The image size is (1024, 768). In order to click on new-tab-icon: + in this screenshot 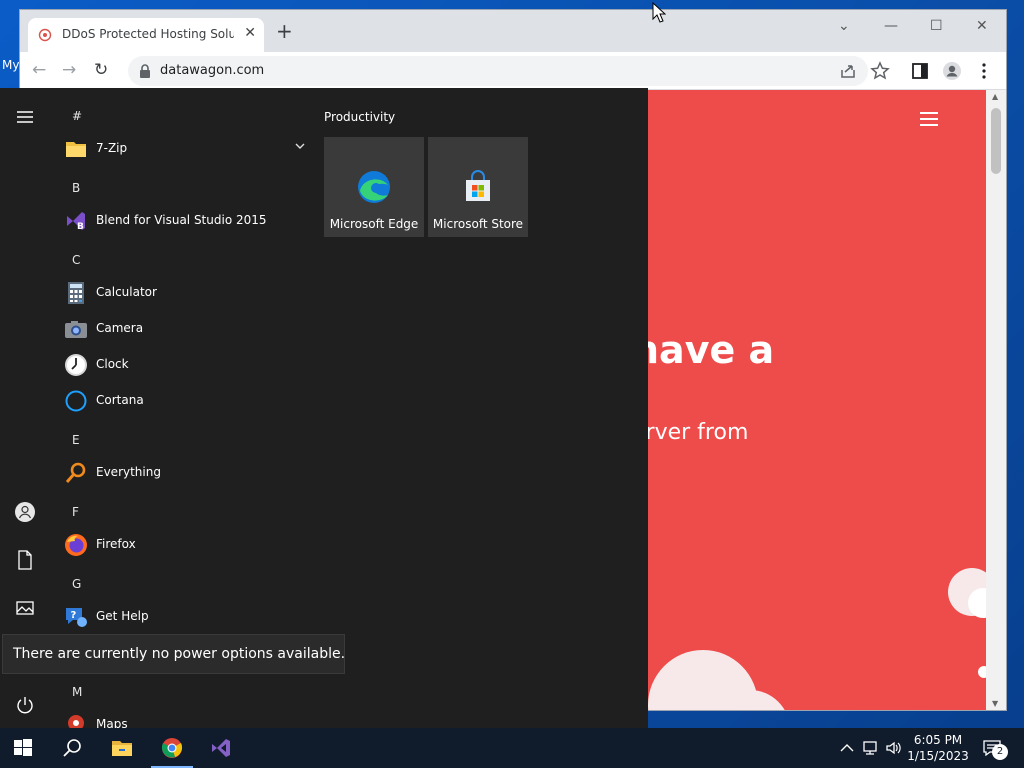, I will do `click(284, 31)`.